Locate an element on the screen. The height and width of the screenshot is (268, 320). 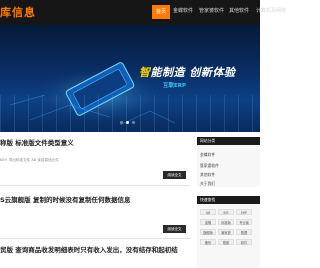
tag-item: 软件 is located at coordinates (244, 242).